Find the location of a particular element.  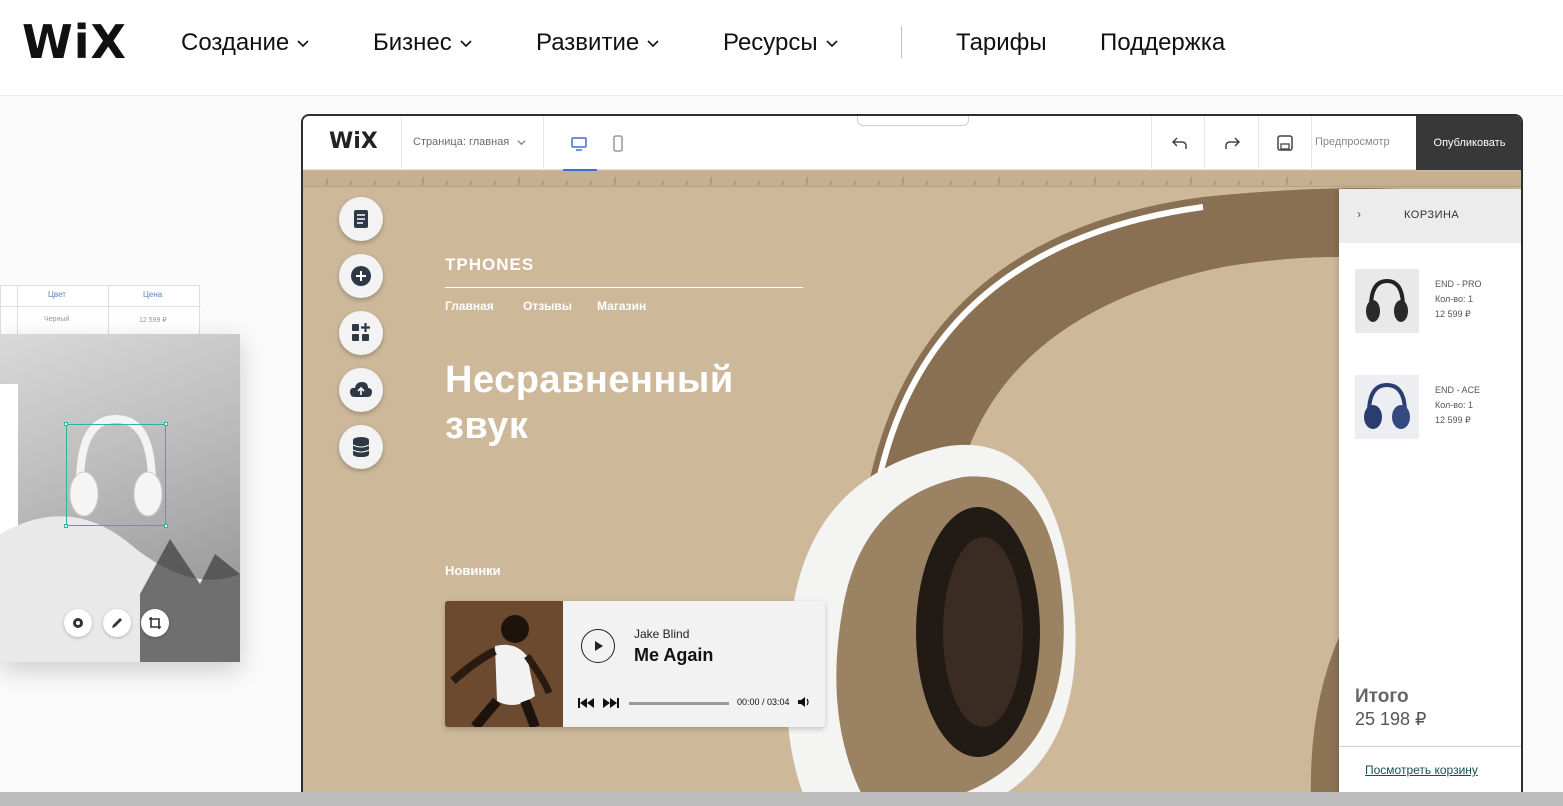

music-player: Jake Blind Me Again 00:00 / 03:04 is located at coordinates (635, 664).